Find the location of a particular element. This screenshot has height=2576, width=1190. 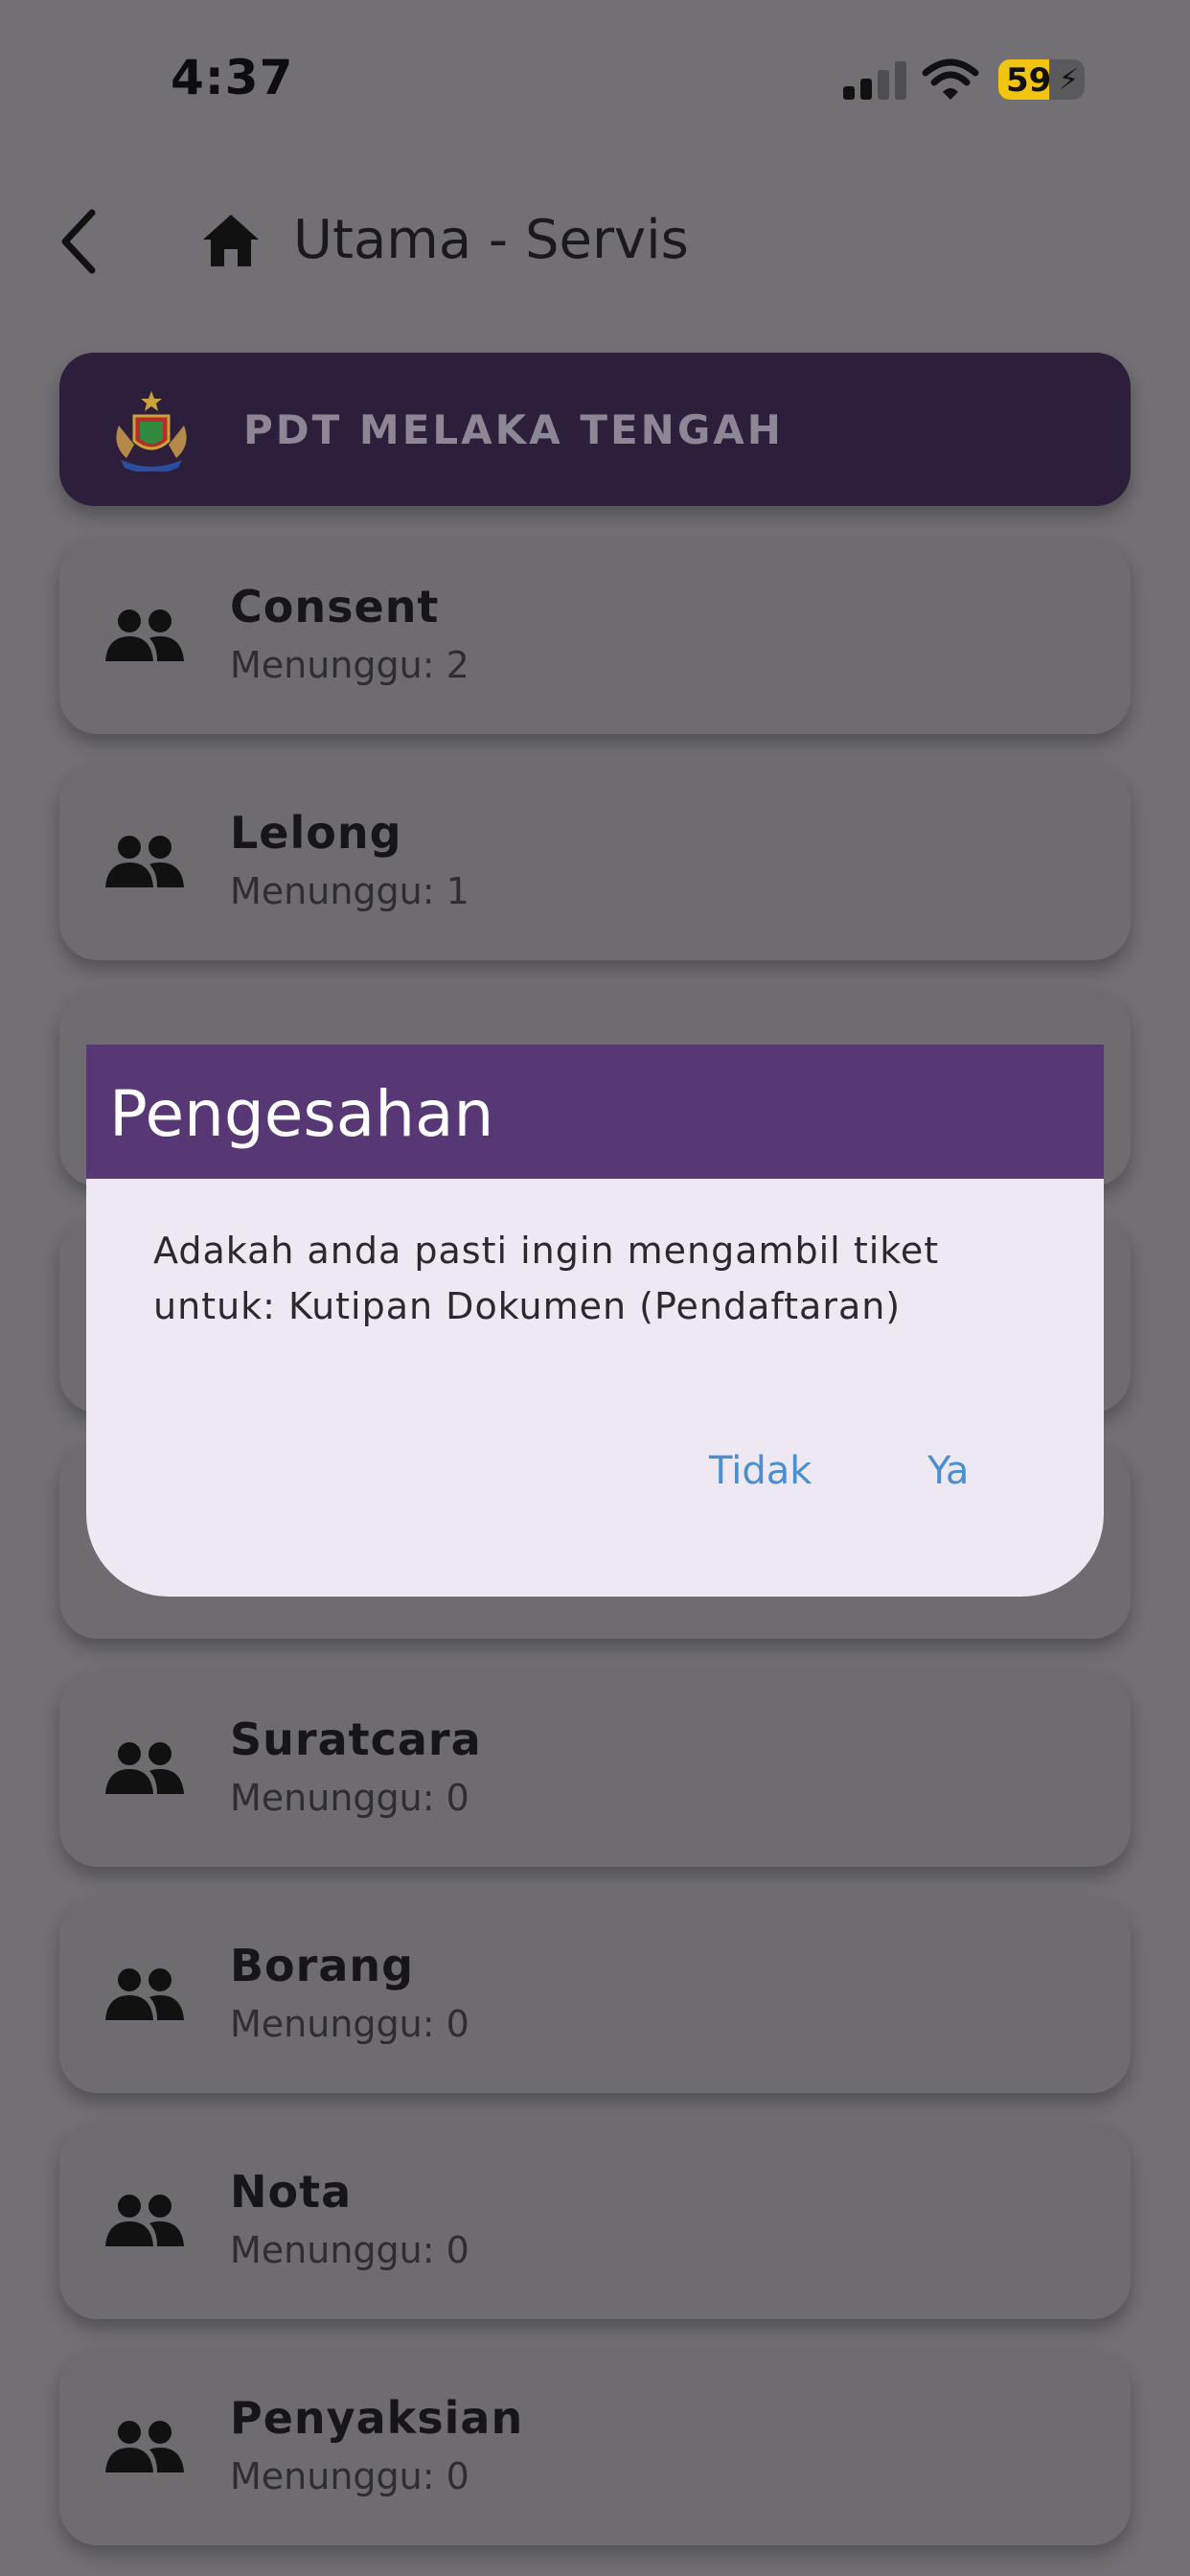

service-card-suratcara: Suratcara Menunggu: 0 is located at coordinates (595, 1769).